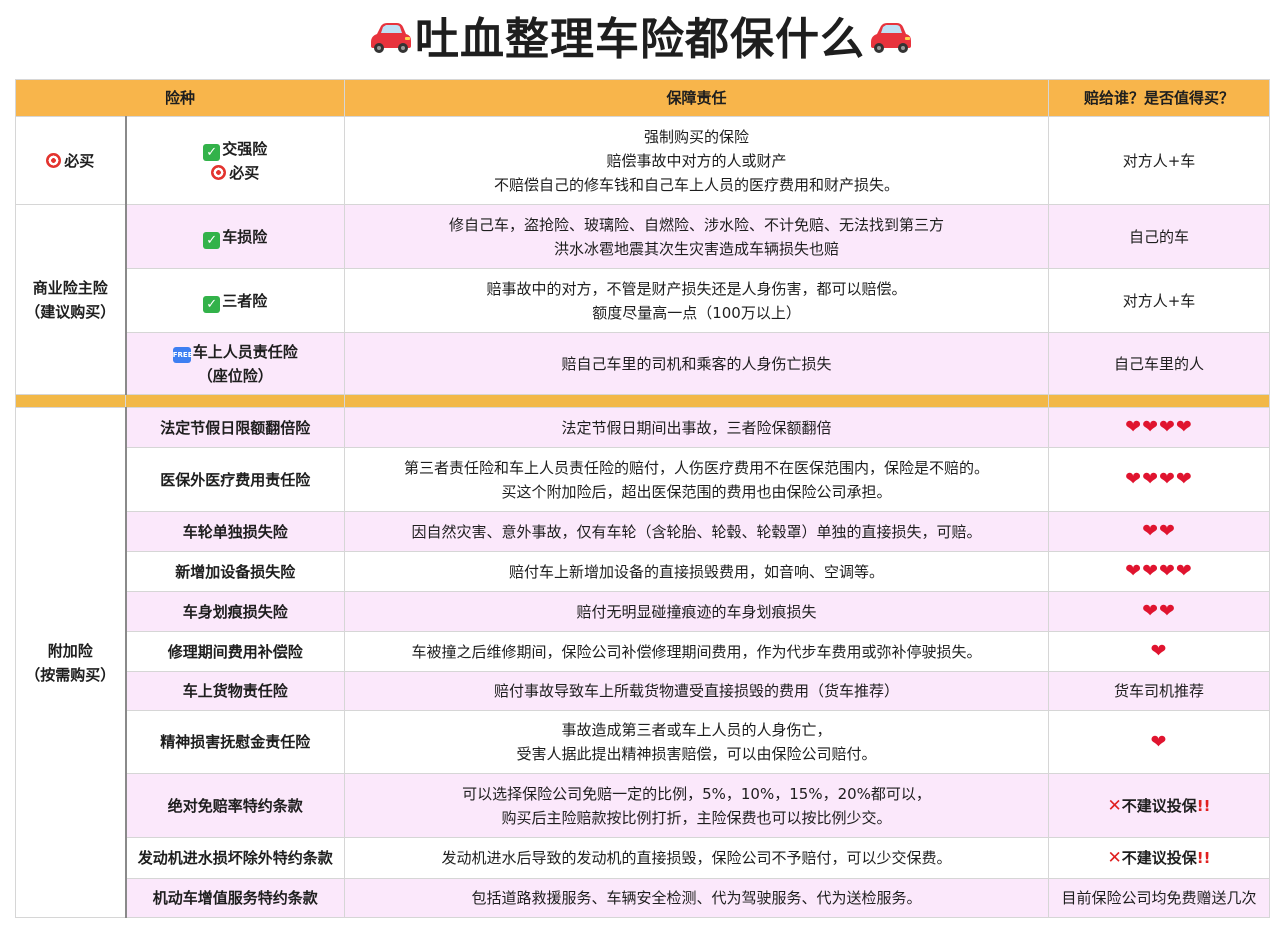 The width and height of the screenshot is (1280, 932). I want to click on coverage-cell: 车被撞之后维修期间，保险公司补偿修理期间费用，作为代步车费用或弥补停驶损失。, so click(697, 651).